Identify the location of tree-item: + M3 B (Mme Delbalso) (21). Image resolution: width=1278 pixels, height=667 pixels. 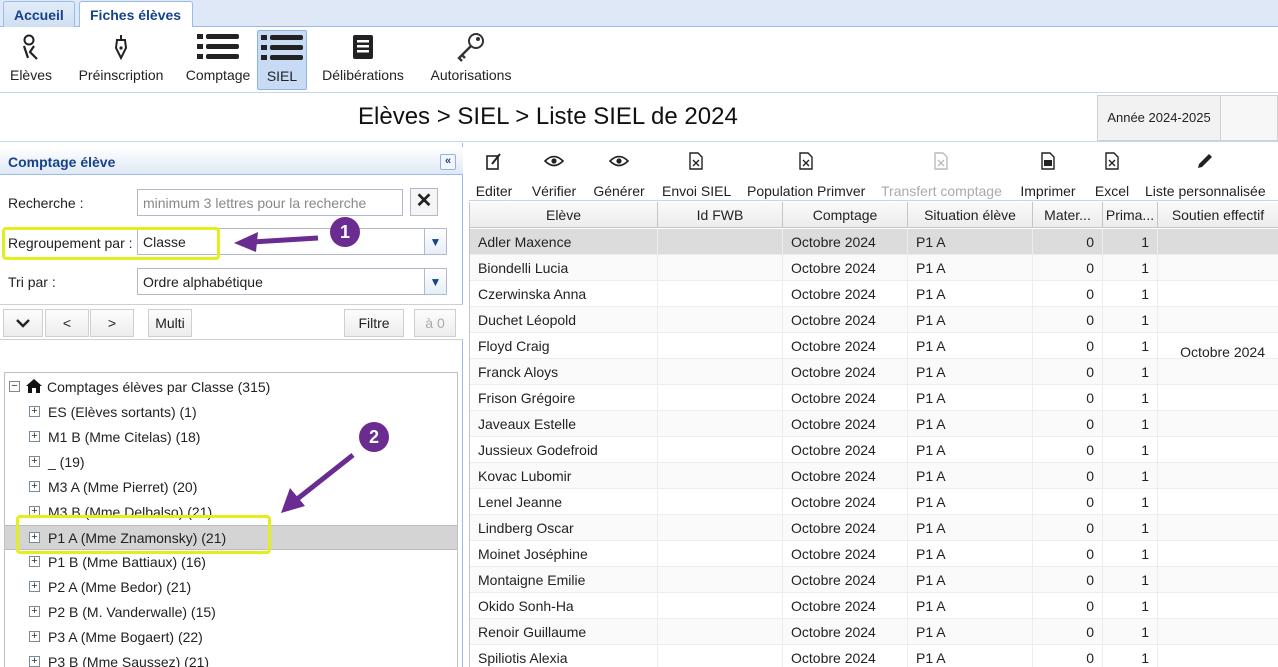
(231, 512).